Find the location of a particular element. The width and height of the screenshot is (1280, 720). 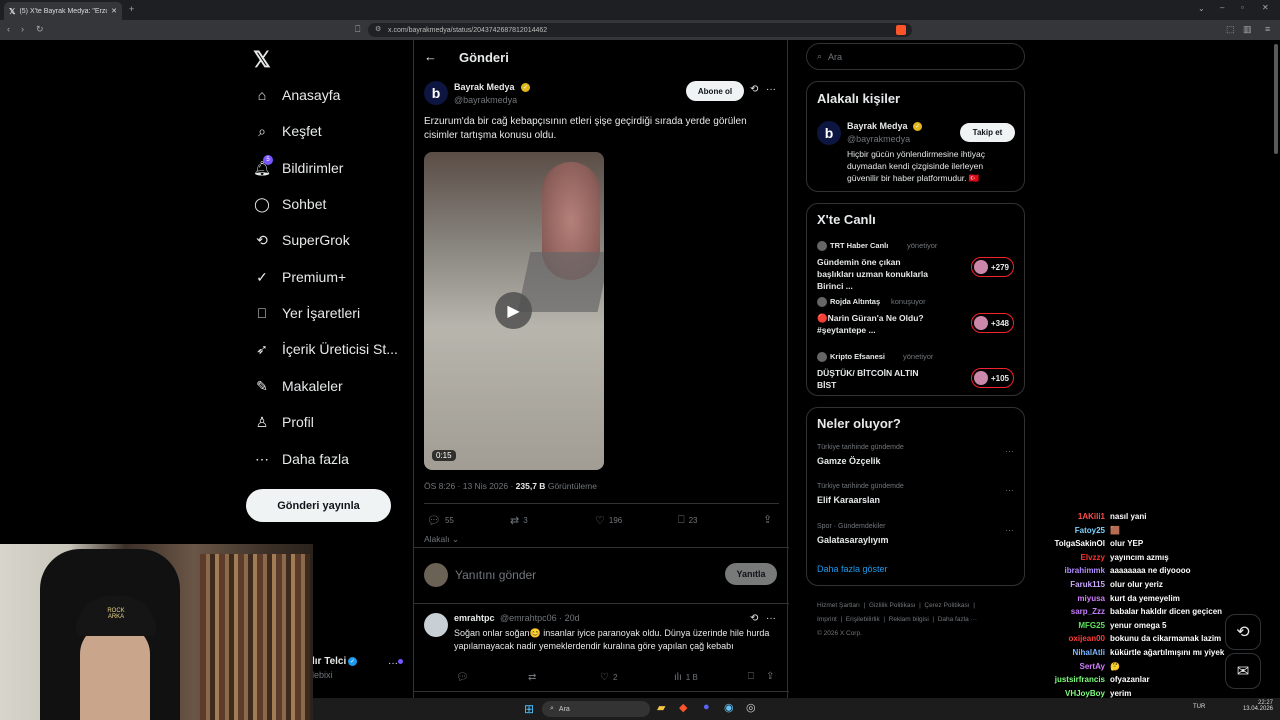

footer-link: Gizlilik Politikası is located at coordinates (892, 605).